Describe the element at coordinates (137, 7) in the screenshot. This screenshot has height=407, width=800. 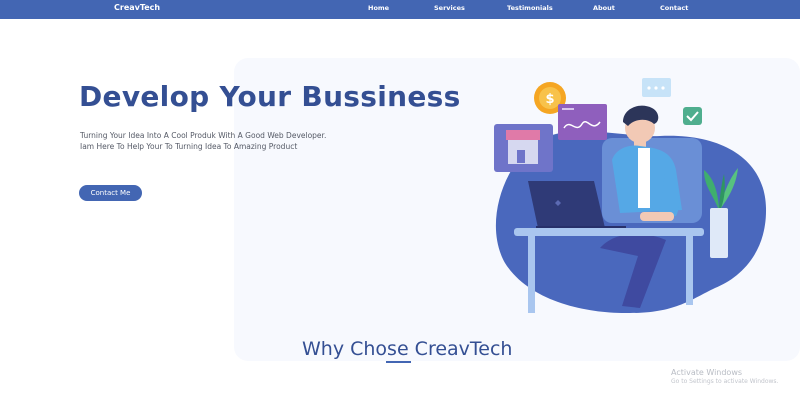
I see `brand-logo: CreavTech` at that location.